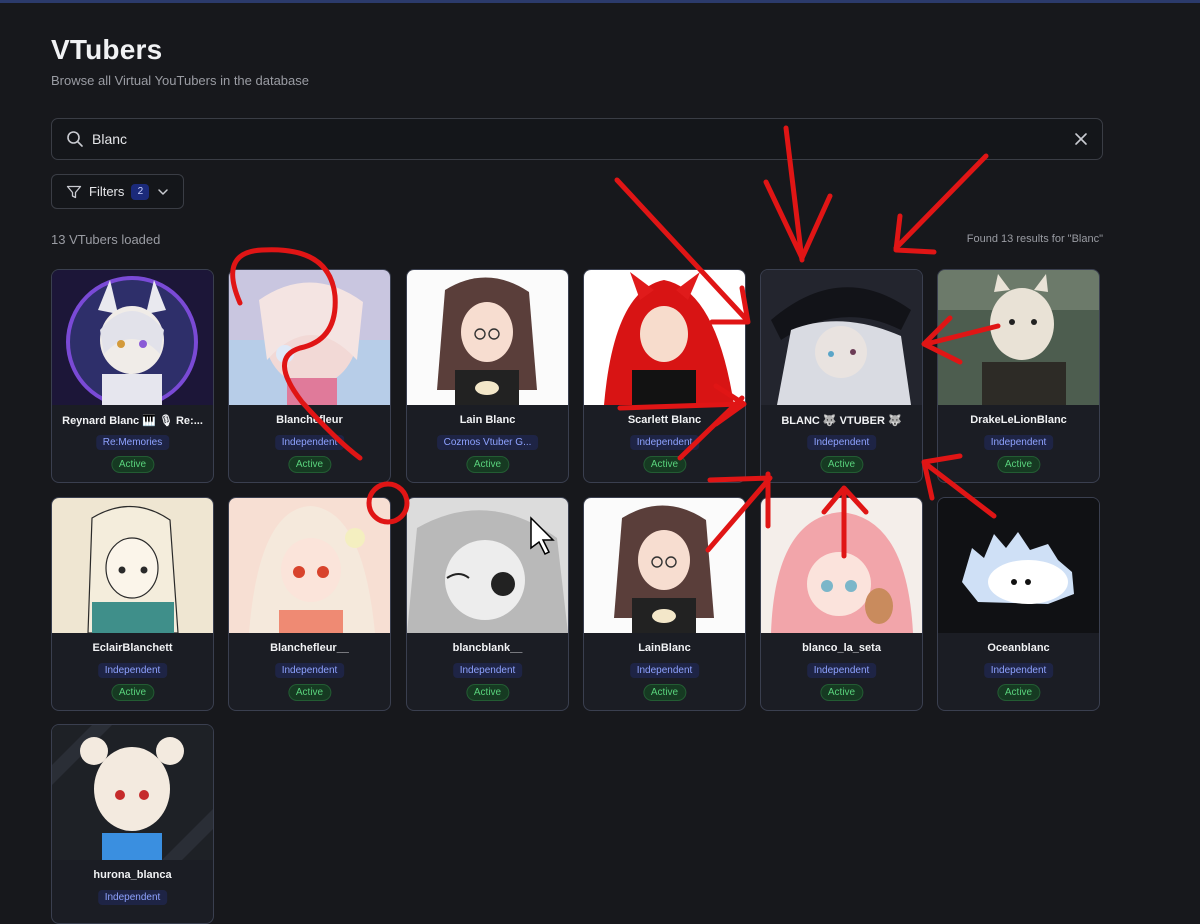  I want to click on vtuber-card: Scarlett Blanc Independent Active, so click(664, 376).